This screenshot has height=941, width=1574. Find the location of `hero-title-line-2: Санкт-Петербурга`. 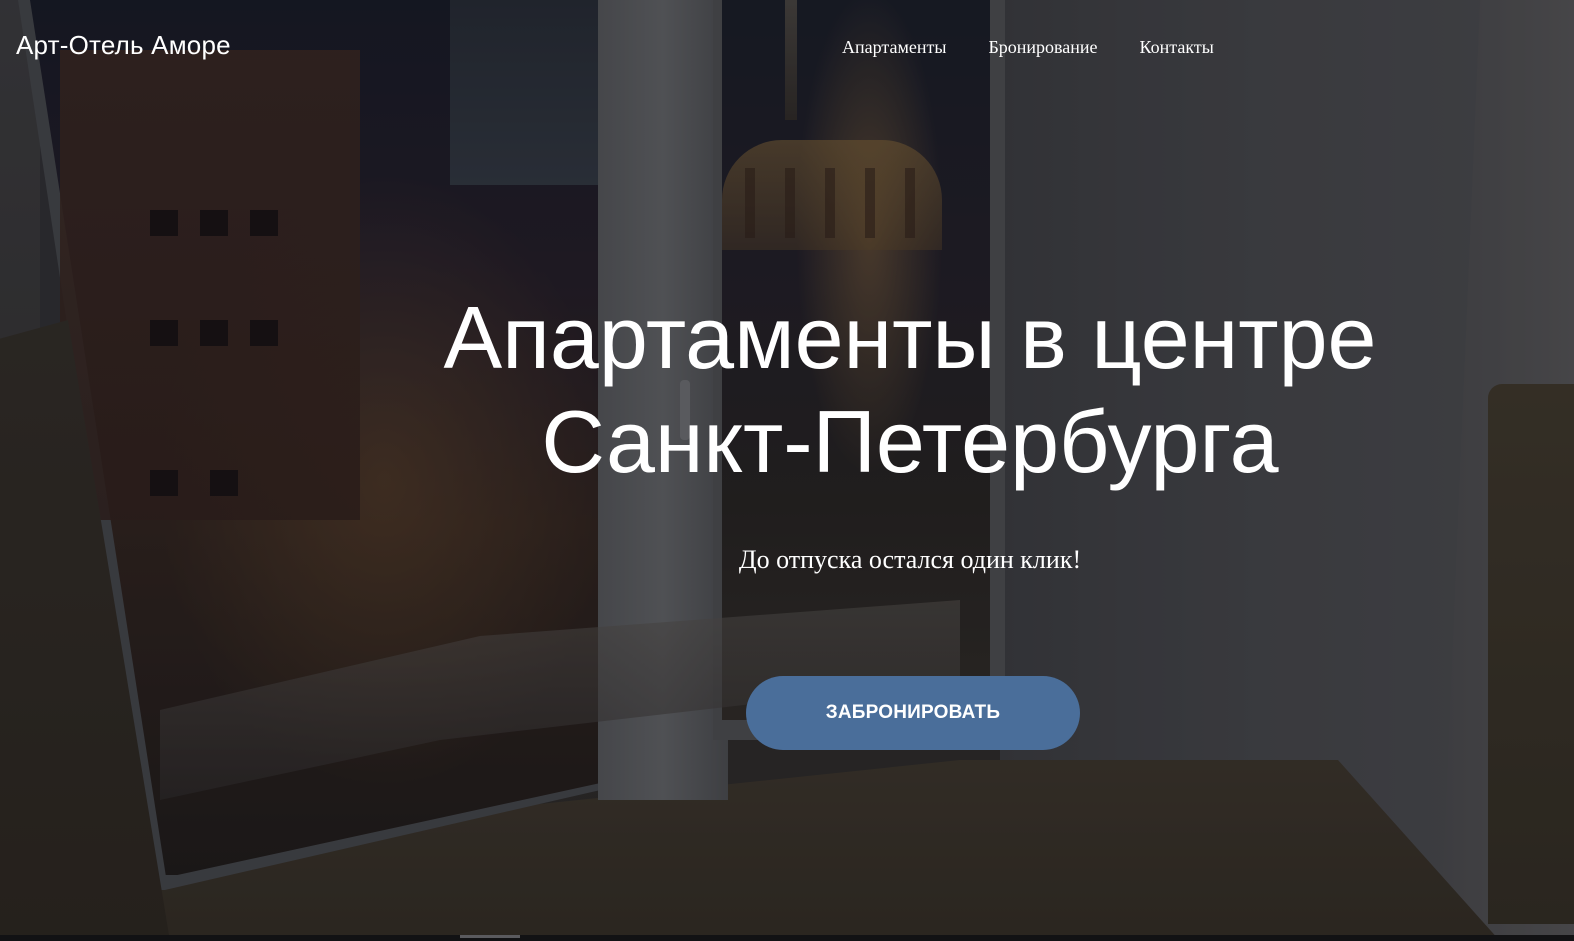

hero-title-line-2: Санкт-Петербурга is located at coordinates (910, 441).